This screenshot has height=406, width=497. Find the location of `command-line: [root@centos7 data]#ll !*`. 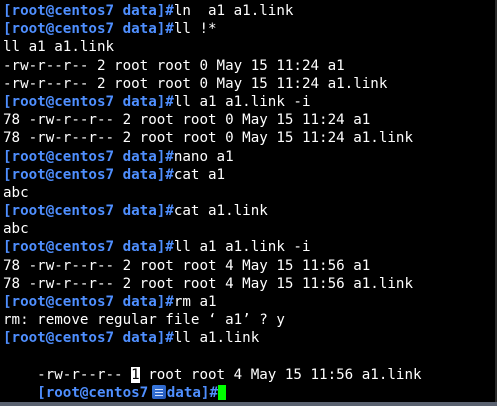

command-line: [root@centos7 data]#ll !* is located at coordinates (250, 29).